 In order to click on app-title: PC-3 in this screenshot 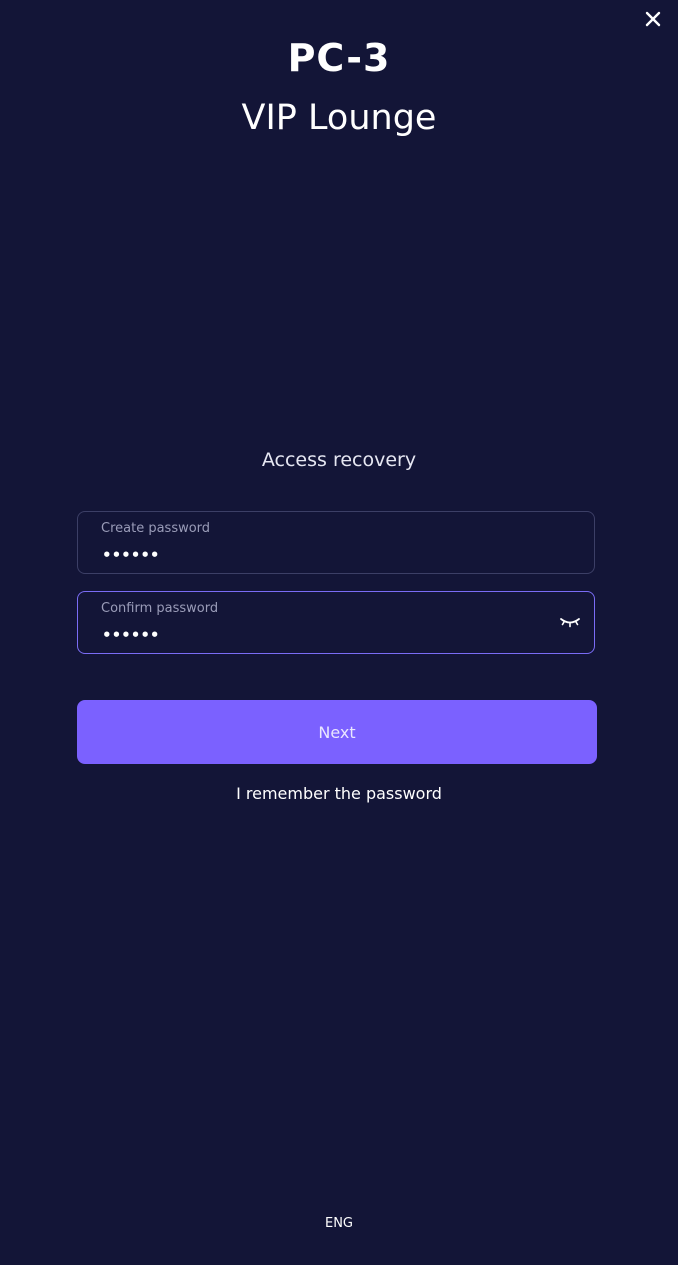, I will do `click(339, 58)`.